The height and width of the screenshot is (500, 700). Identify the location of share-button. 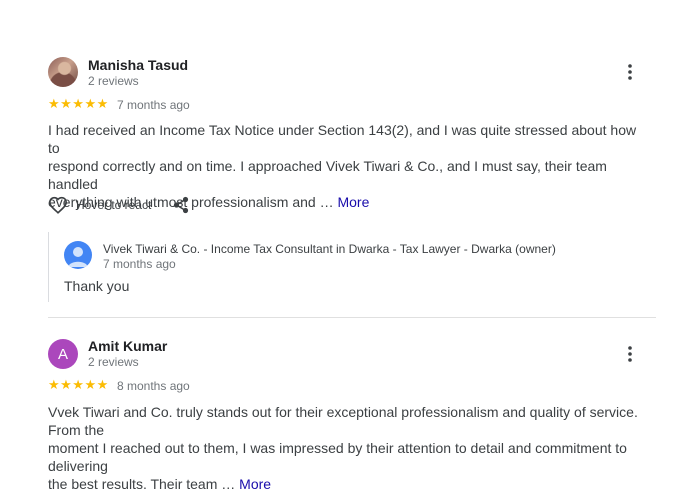
(181, 205).